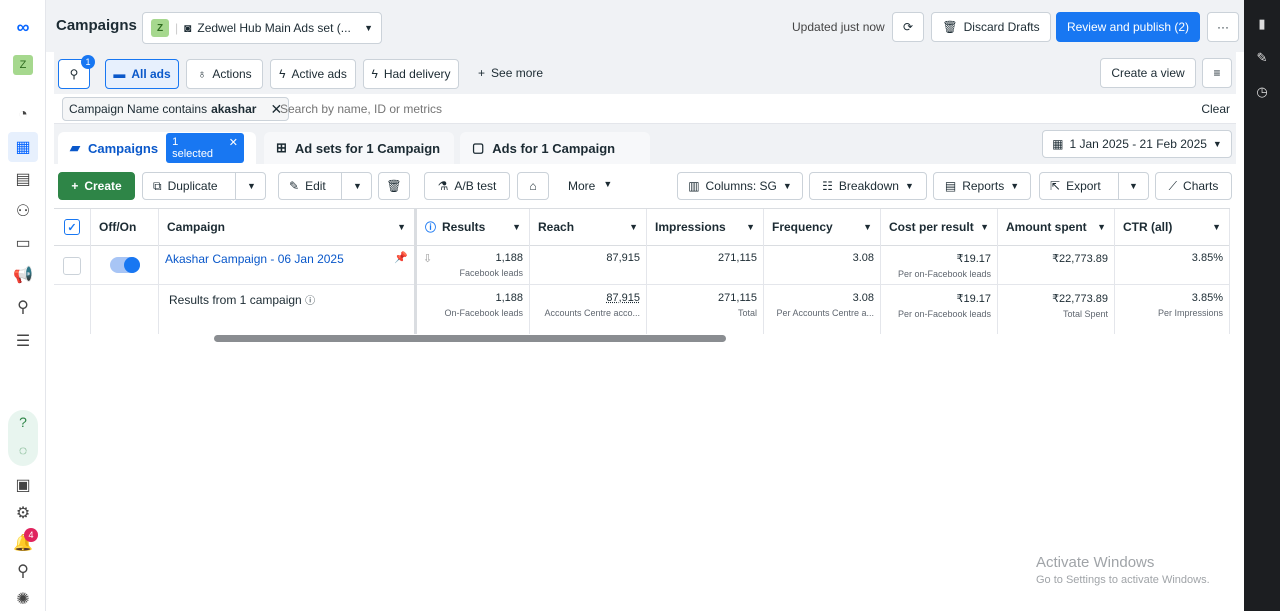 Image resolution: width=1280 pixels, height=614 pixels. Describe the element at coordinates (204, 186) in the screenshot. I see `duplicate-button: ⧉ Duplicate ▼` at that location.